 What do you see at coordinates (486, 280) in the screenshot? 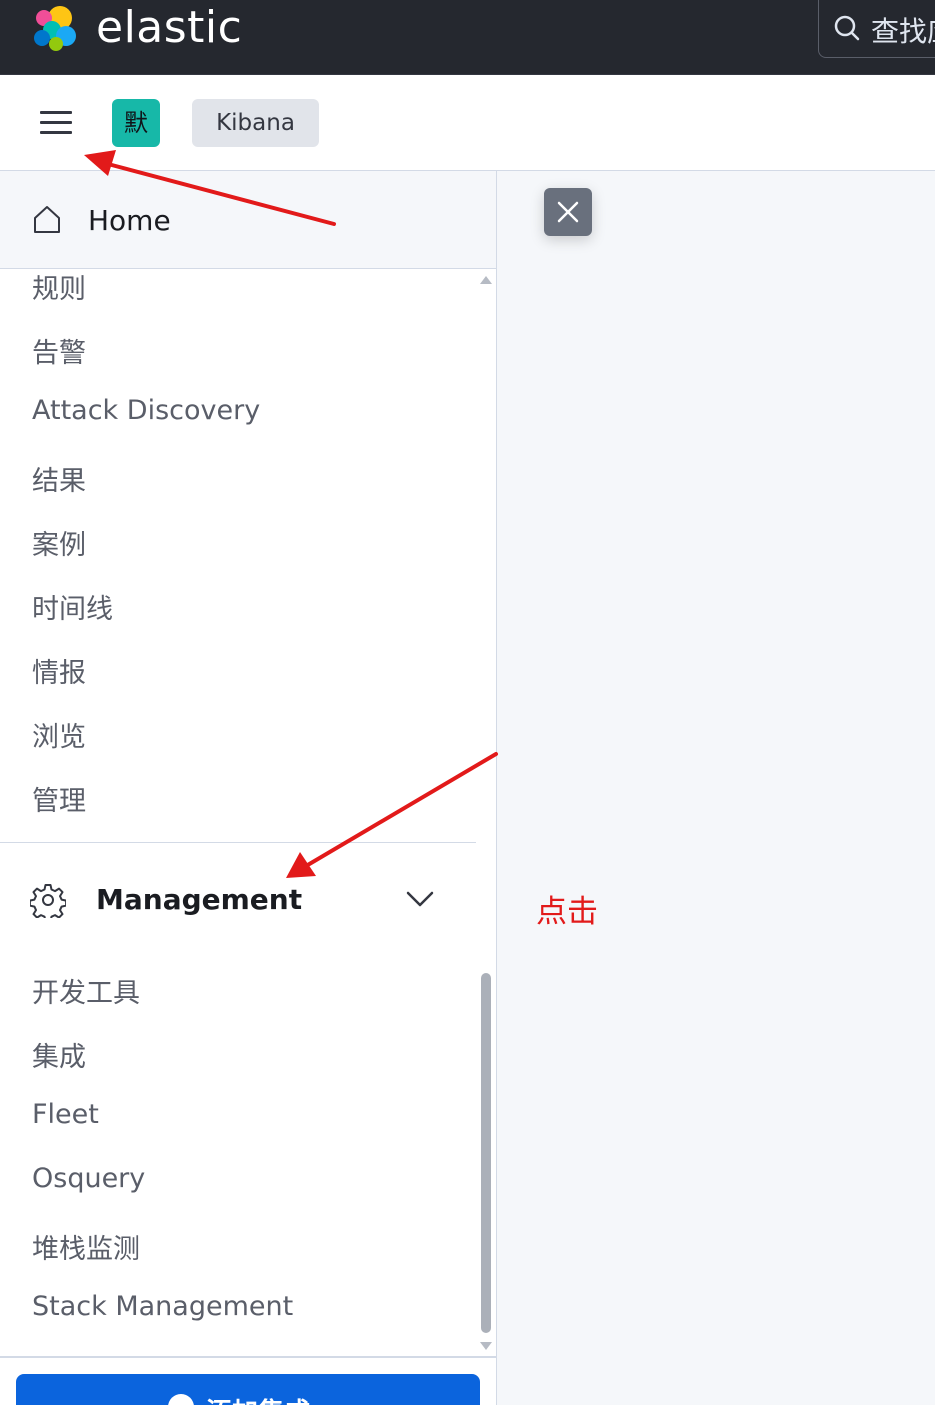
I see `scroll-up-arrow` at bounding box center [486, 280].